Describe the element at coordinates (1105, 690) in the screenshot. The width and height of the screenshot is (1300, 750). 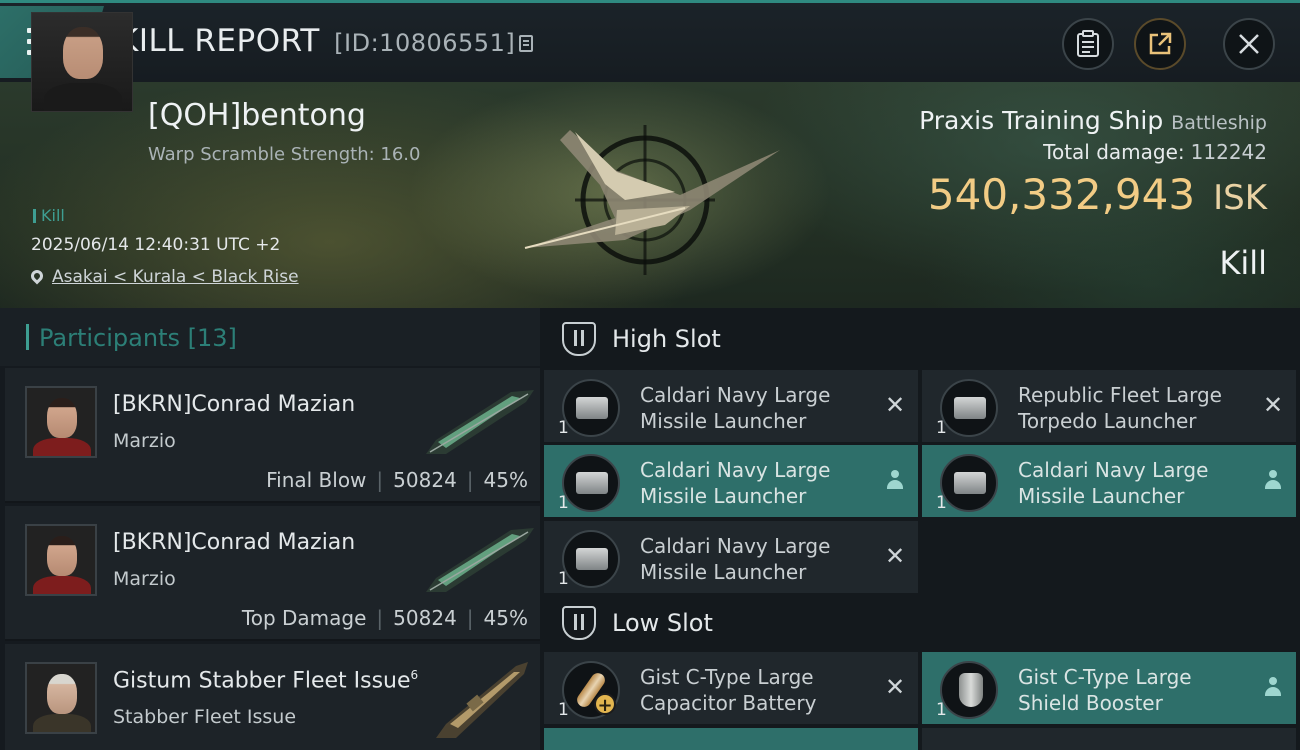
I see `module-name: Gist C-Type Large Shield Booster` at that location.